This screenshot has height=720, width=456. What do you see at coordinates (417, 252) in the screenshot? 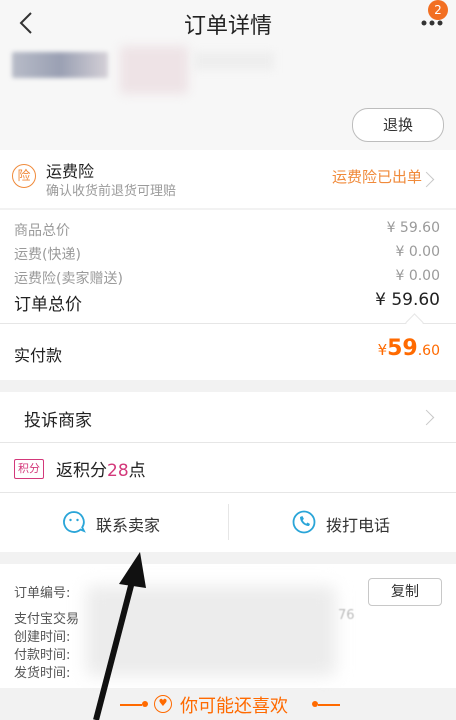
I see `shipping-value: ¥ 0.00` at bounding box center [417, 252].